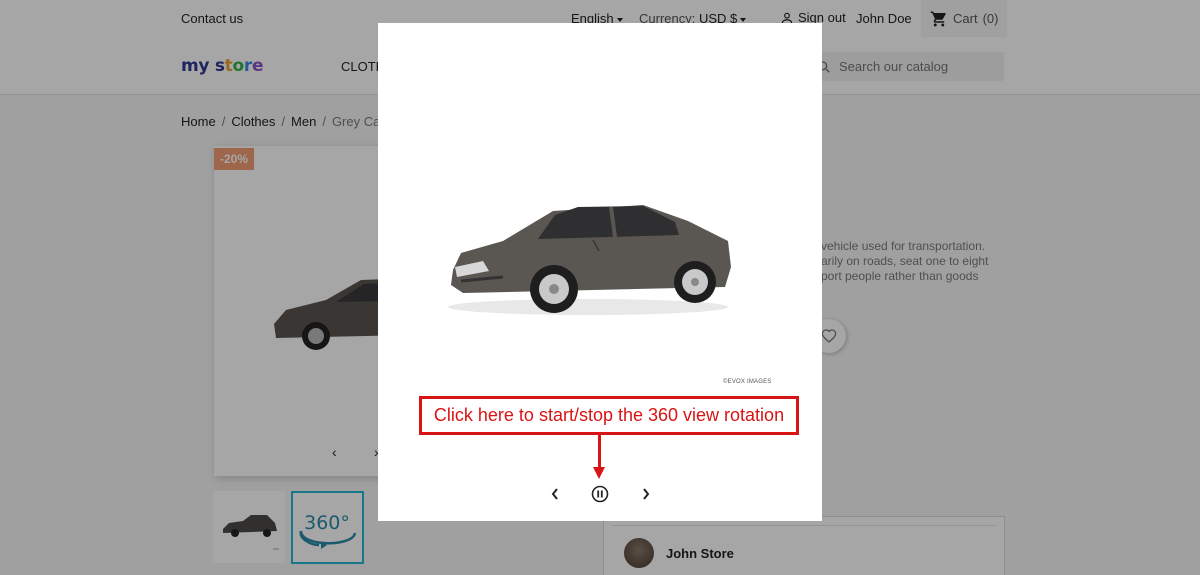  I want to click on callout-arrow, so click(599, 452).